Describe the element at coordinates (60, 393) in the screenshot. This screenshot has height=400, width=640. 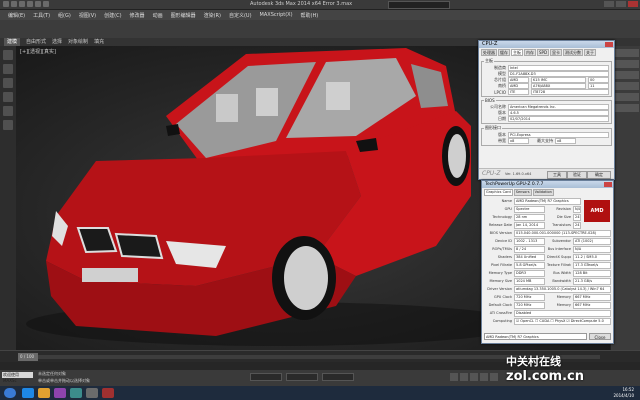
I see `media-icon` at that location.